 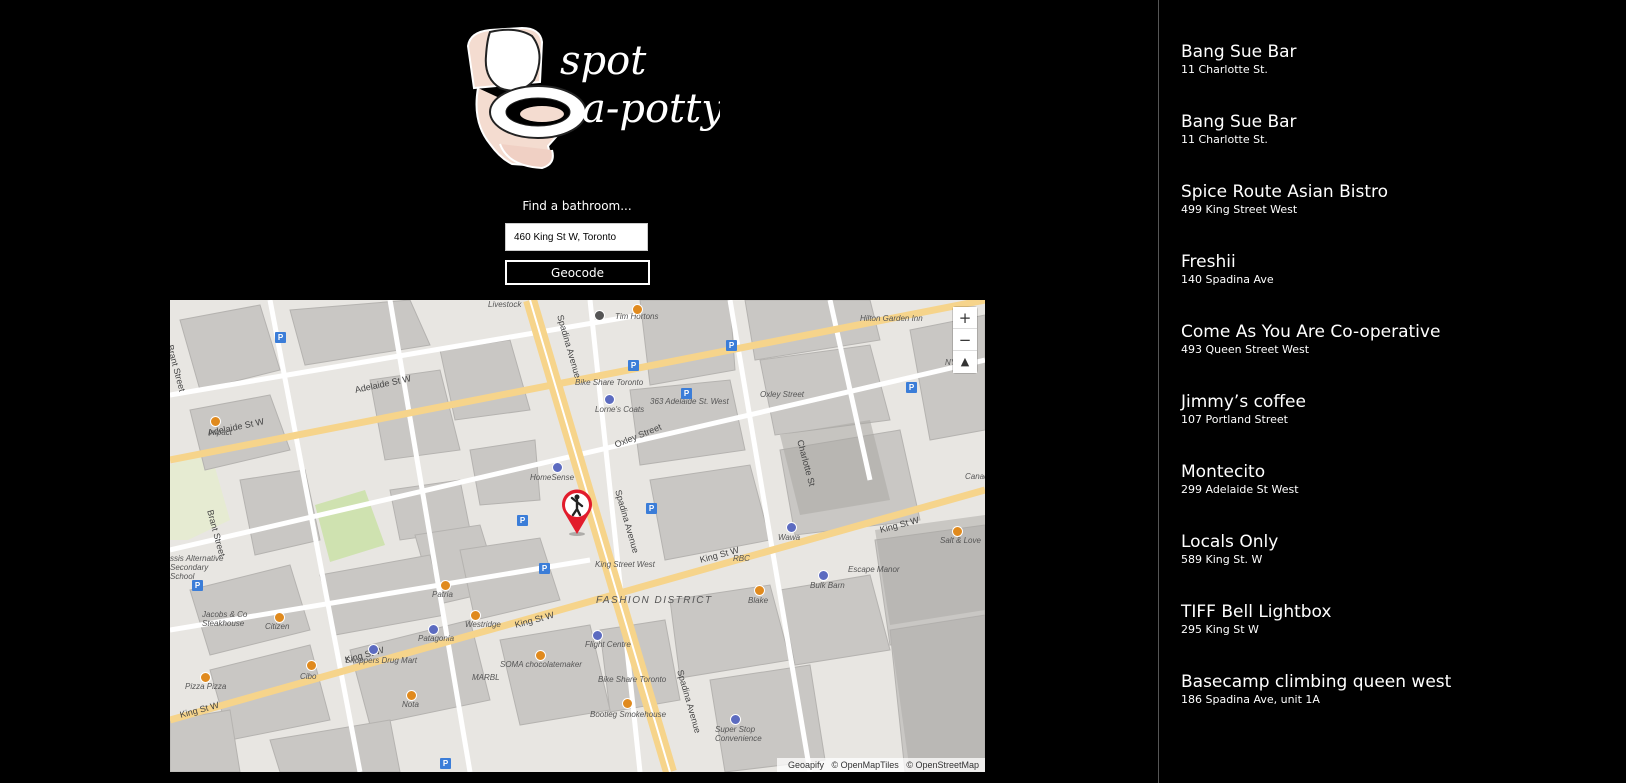 I want to click on poi-label: SOMA chocolatemaker, so click(x=541, y=664).